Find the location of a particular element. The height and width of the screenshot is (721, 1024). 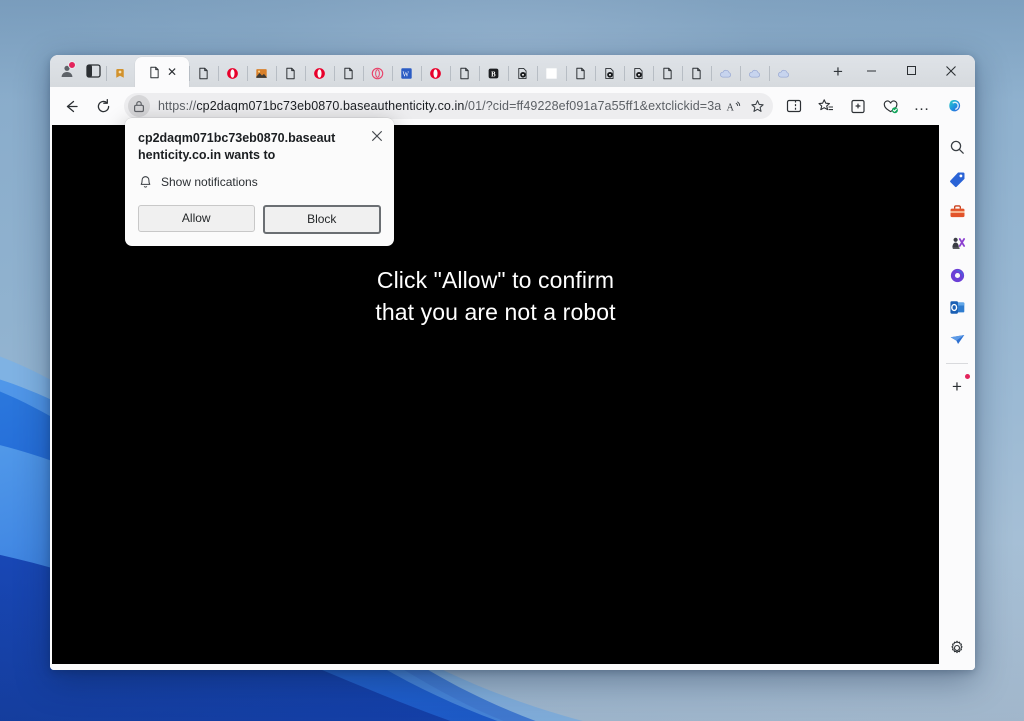

add-favorite-button is located at coordinates (757, 106).